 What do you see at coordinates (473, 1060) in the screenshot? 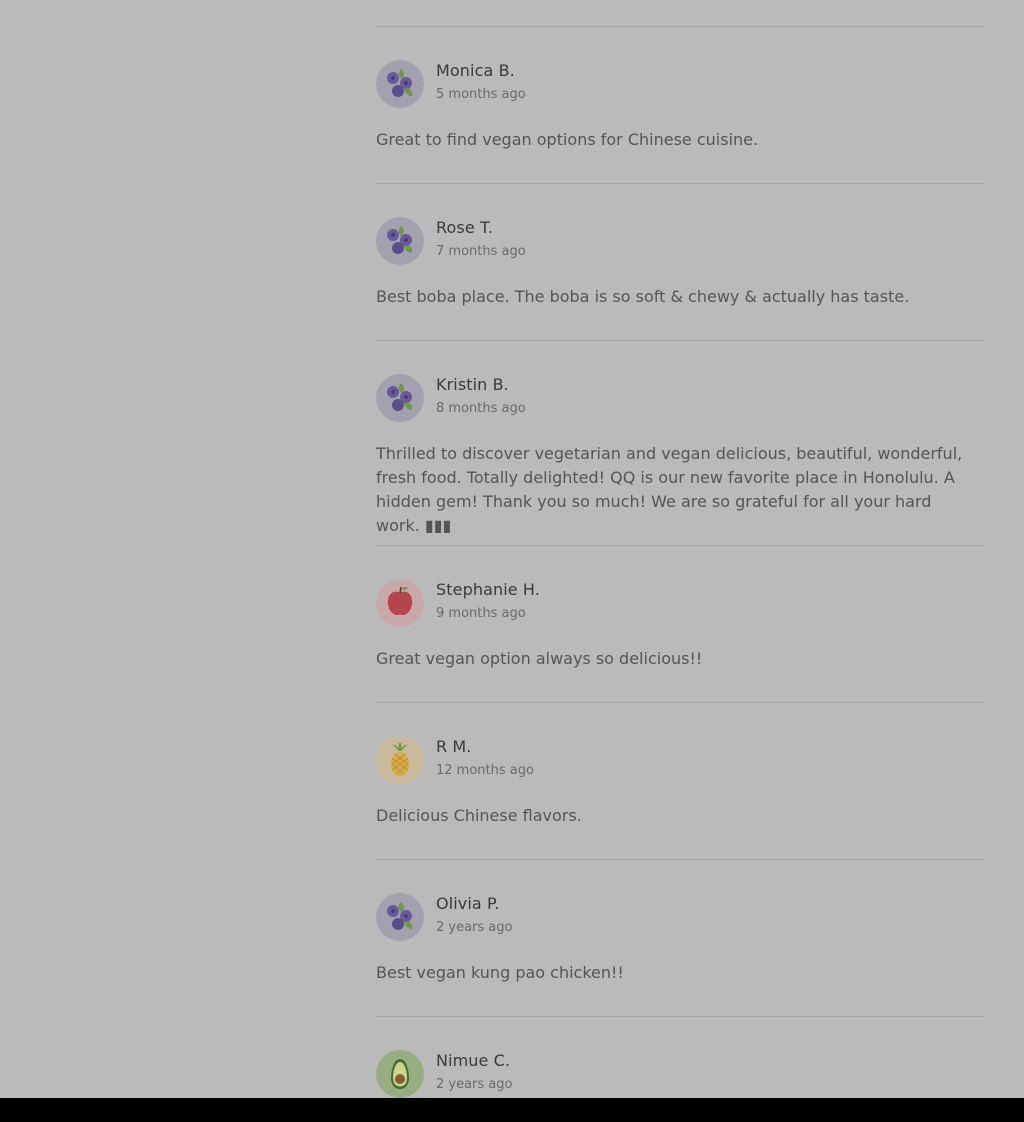
I see `reviewer-name: Nimue C.` at bounding box center [473, 1060].